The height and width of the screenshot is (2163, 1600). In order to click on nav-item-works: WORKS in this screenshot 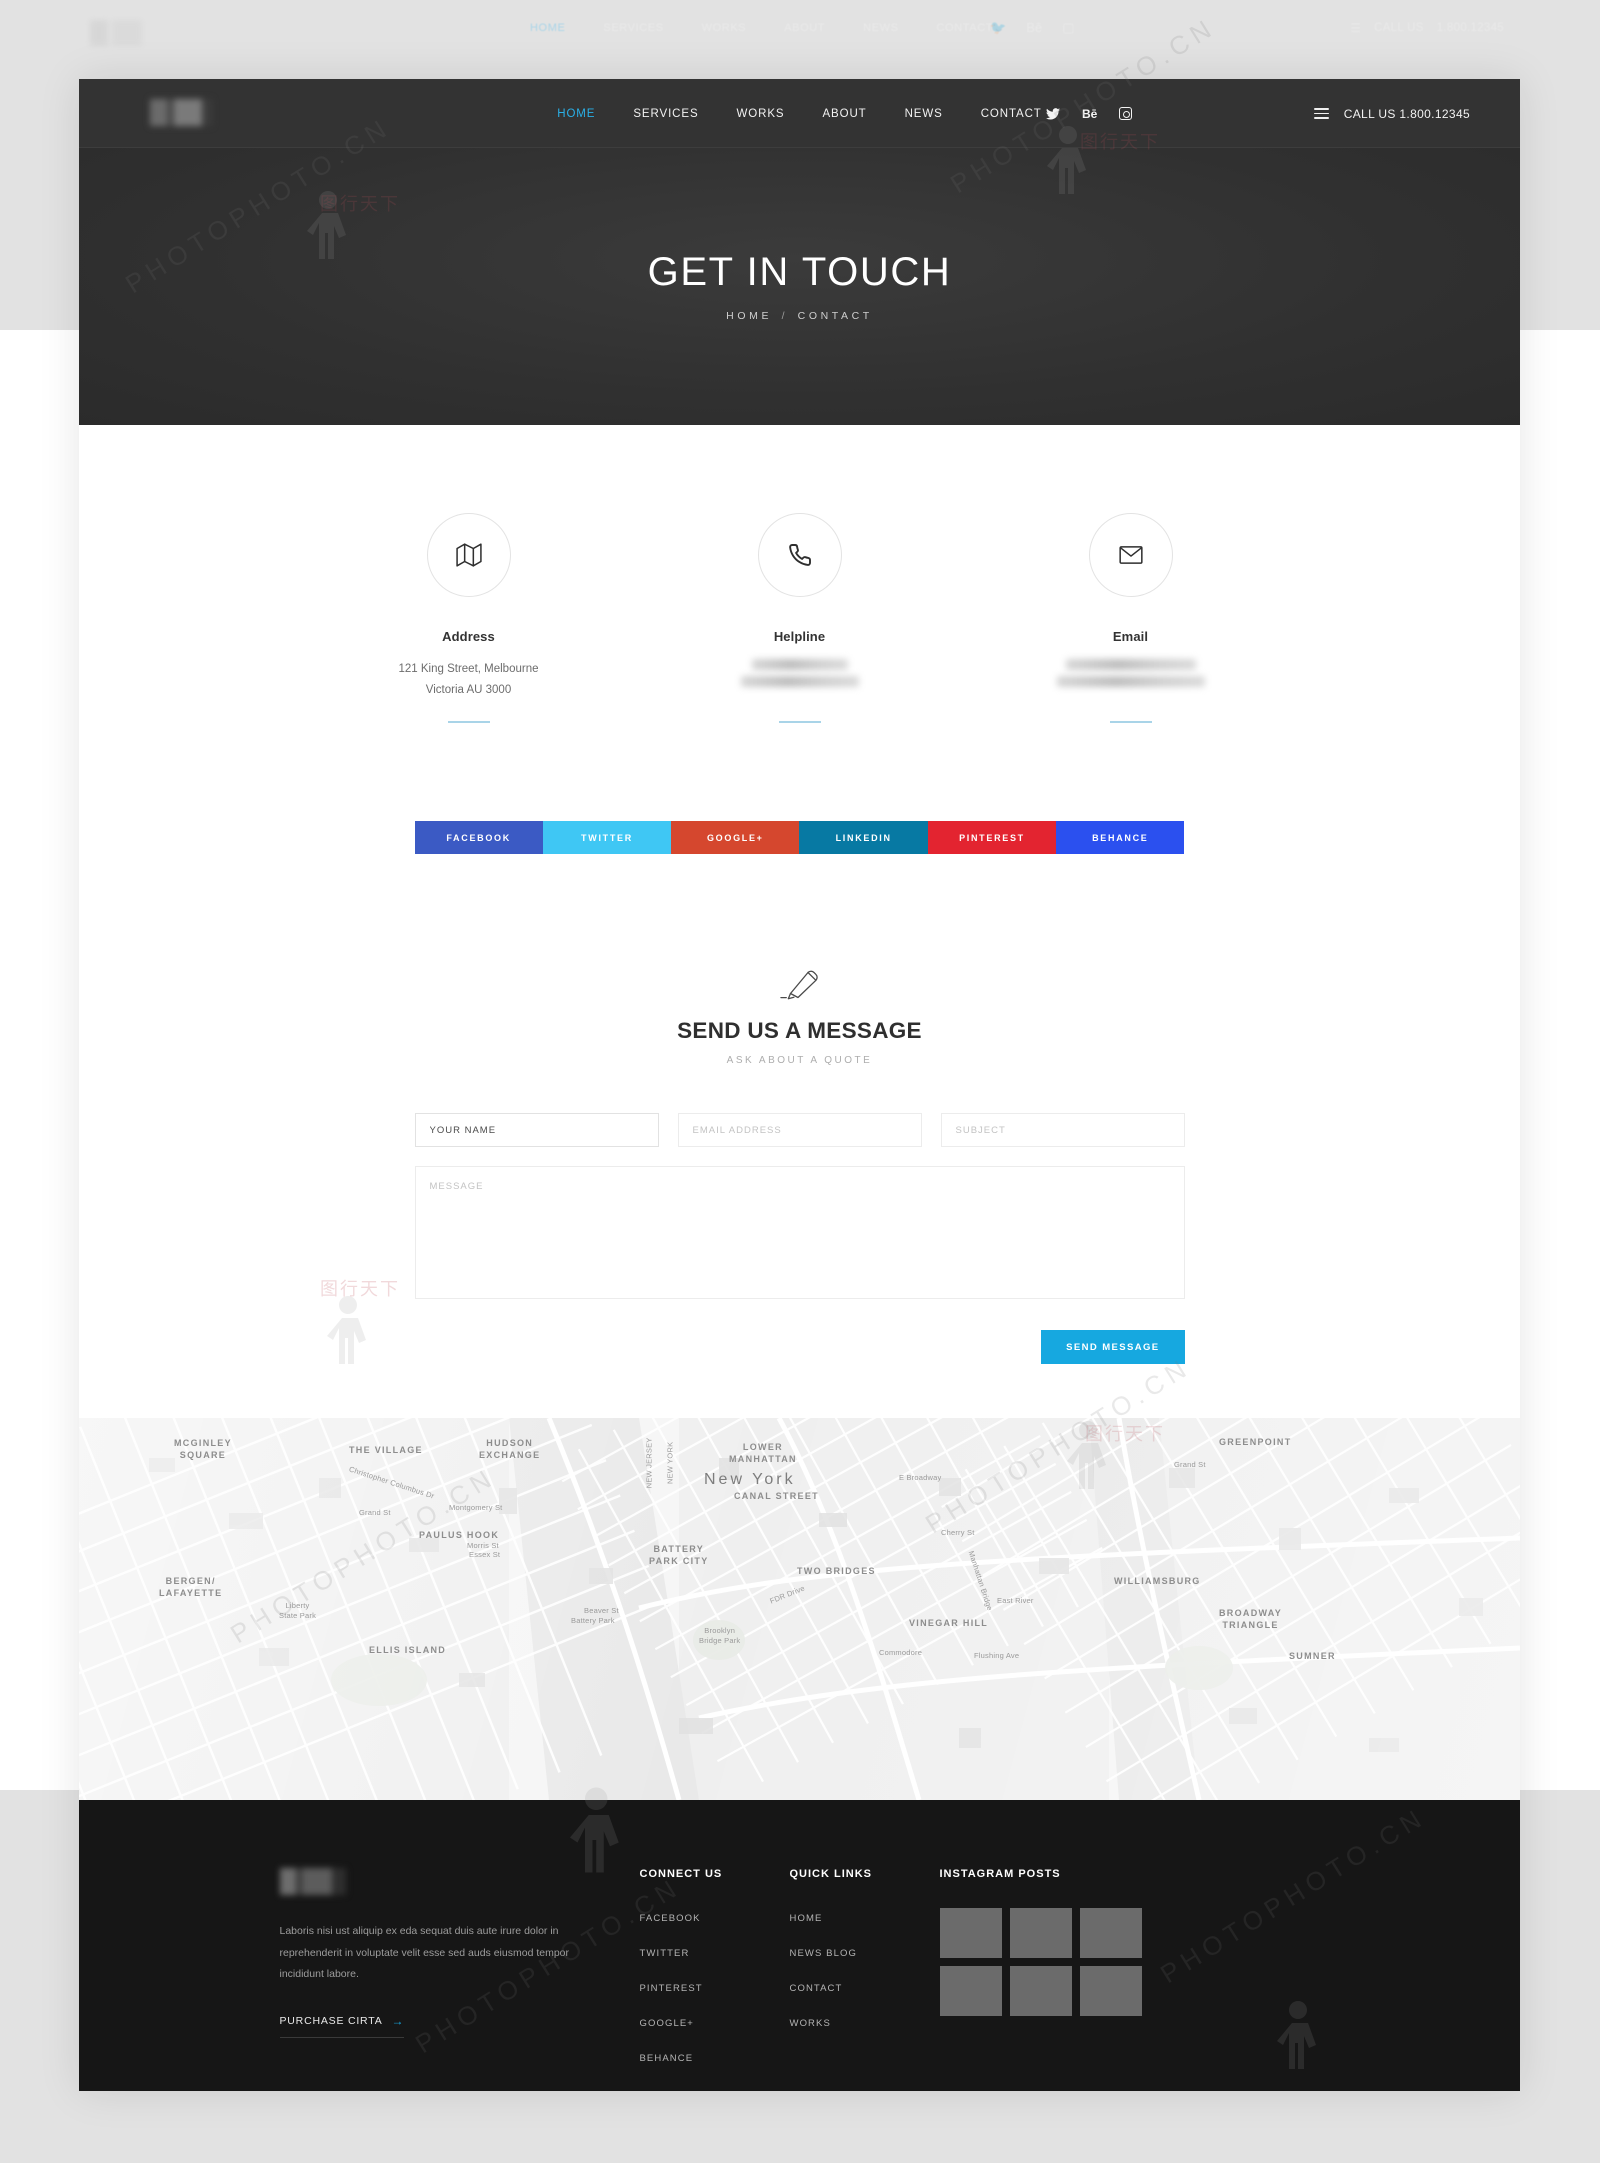, I will do `click(761, 114)`.